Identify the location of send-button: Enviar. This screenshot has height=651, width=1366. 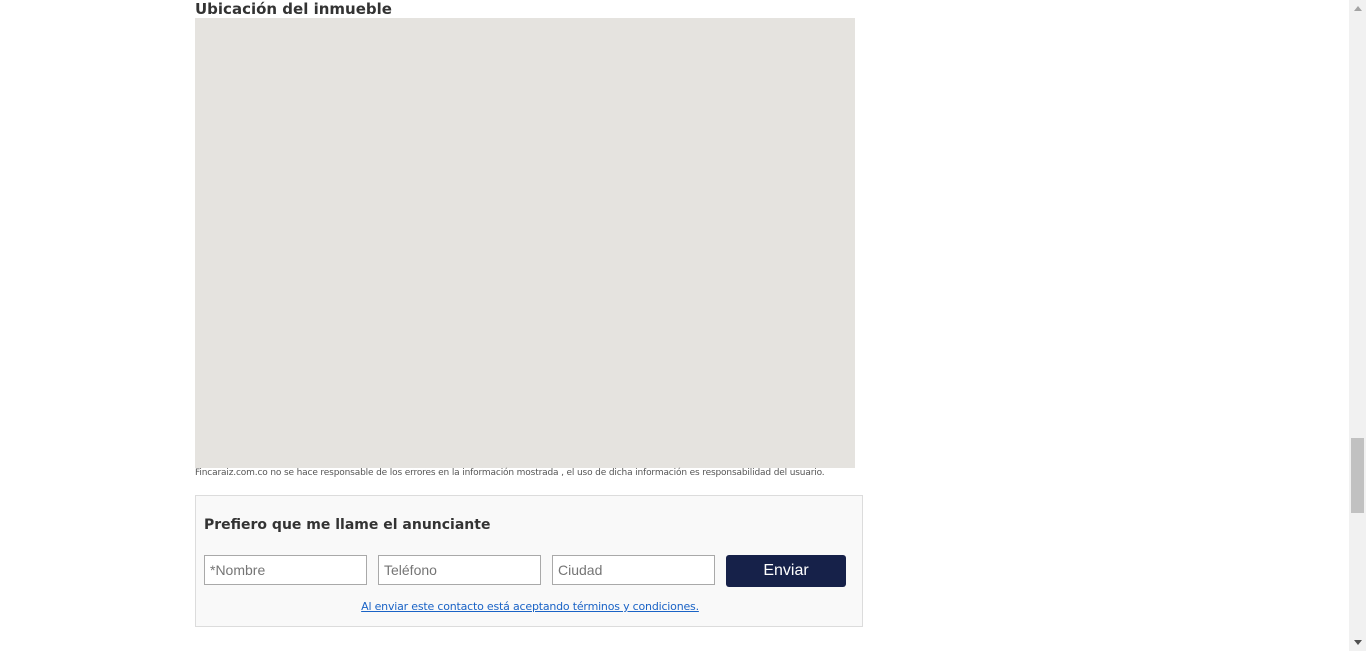
(786, 571).